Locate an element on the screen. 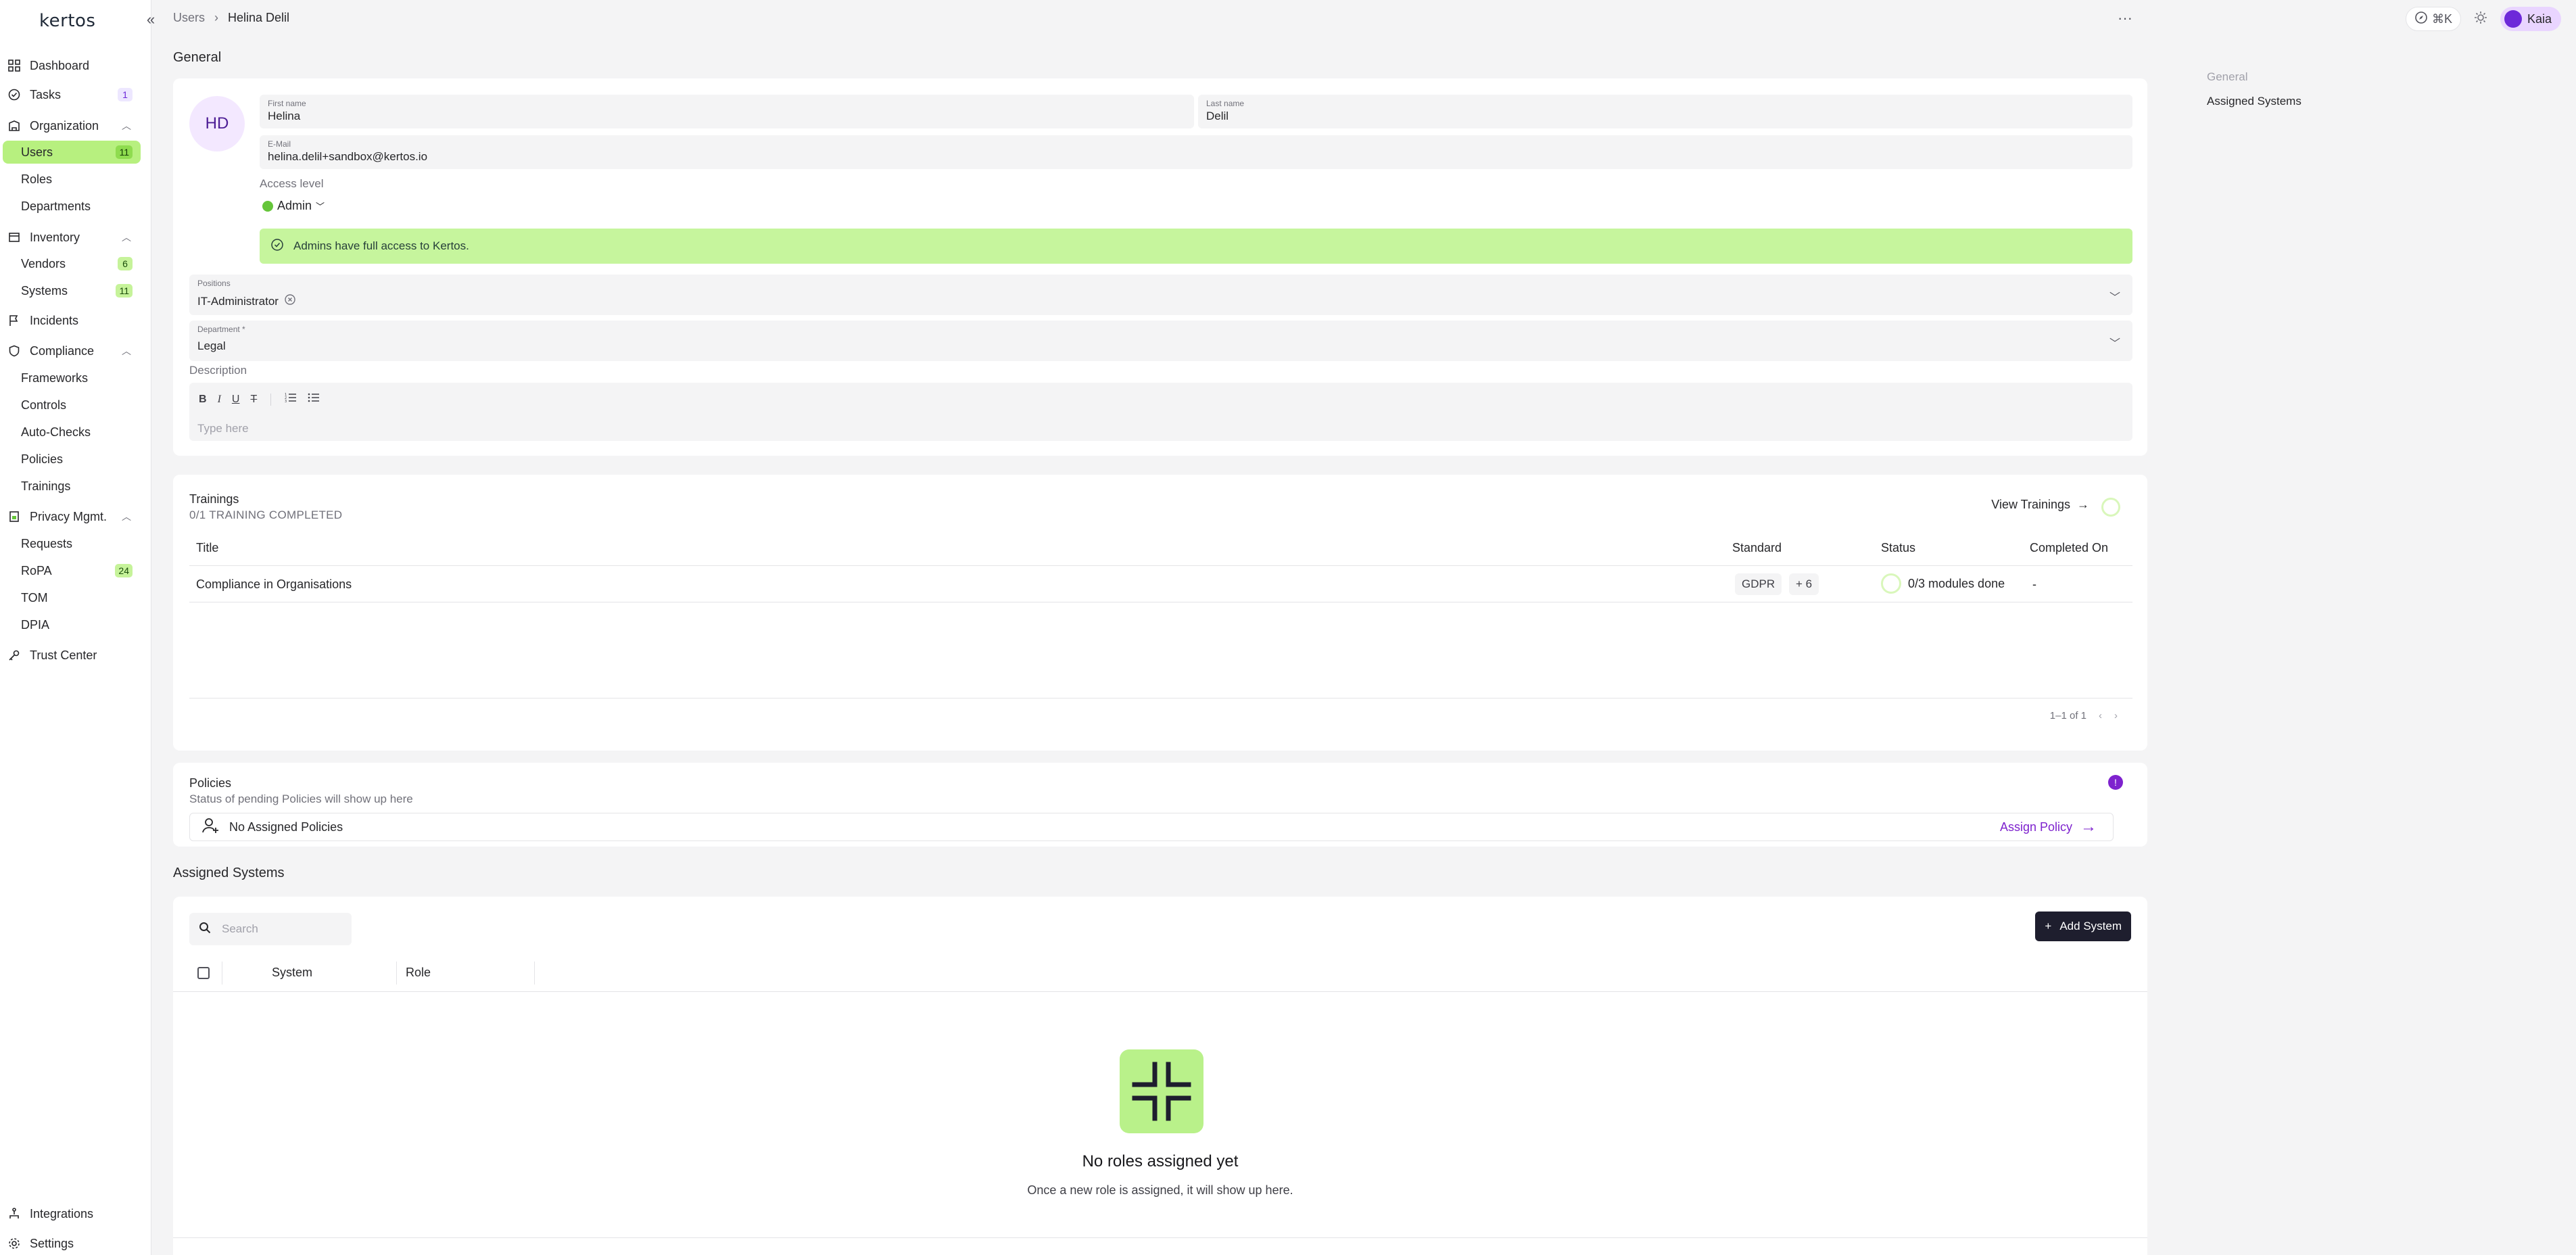 Image resolution: width=2576 pixels, height=1255 pixels. email-field: E-Mail helina.delil+sandbox@kertos.io is located at coordinates (1196, 152).